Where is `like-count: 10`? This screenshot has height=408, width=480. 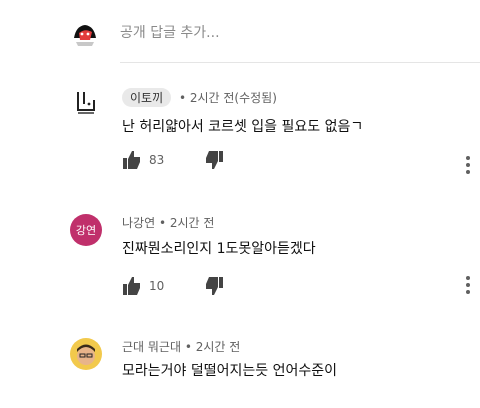
like-count: 10 is located at coordinates (157, 286).